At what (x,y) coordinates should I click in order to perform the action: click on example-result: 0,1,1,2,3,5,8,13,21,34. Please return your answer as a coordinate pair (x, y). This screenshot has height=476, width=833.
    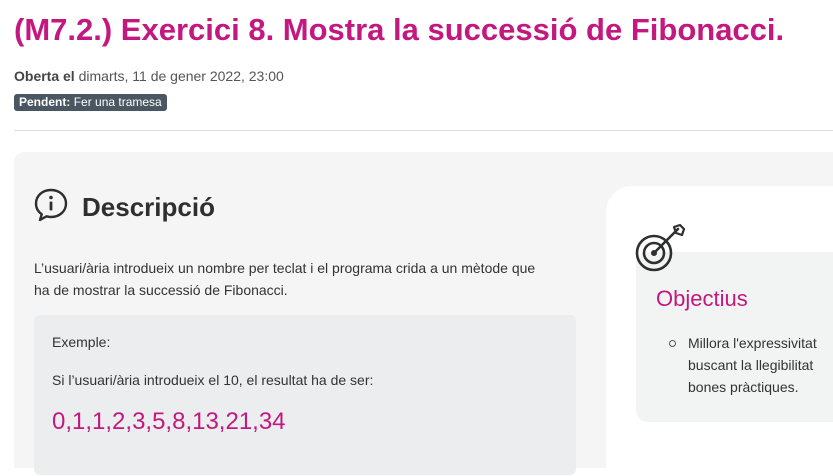
    Looking at the image, I should click on (169, 421).